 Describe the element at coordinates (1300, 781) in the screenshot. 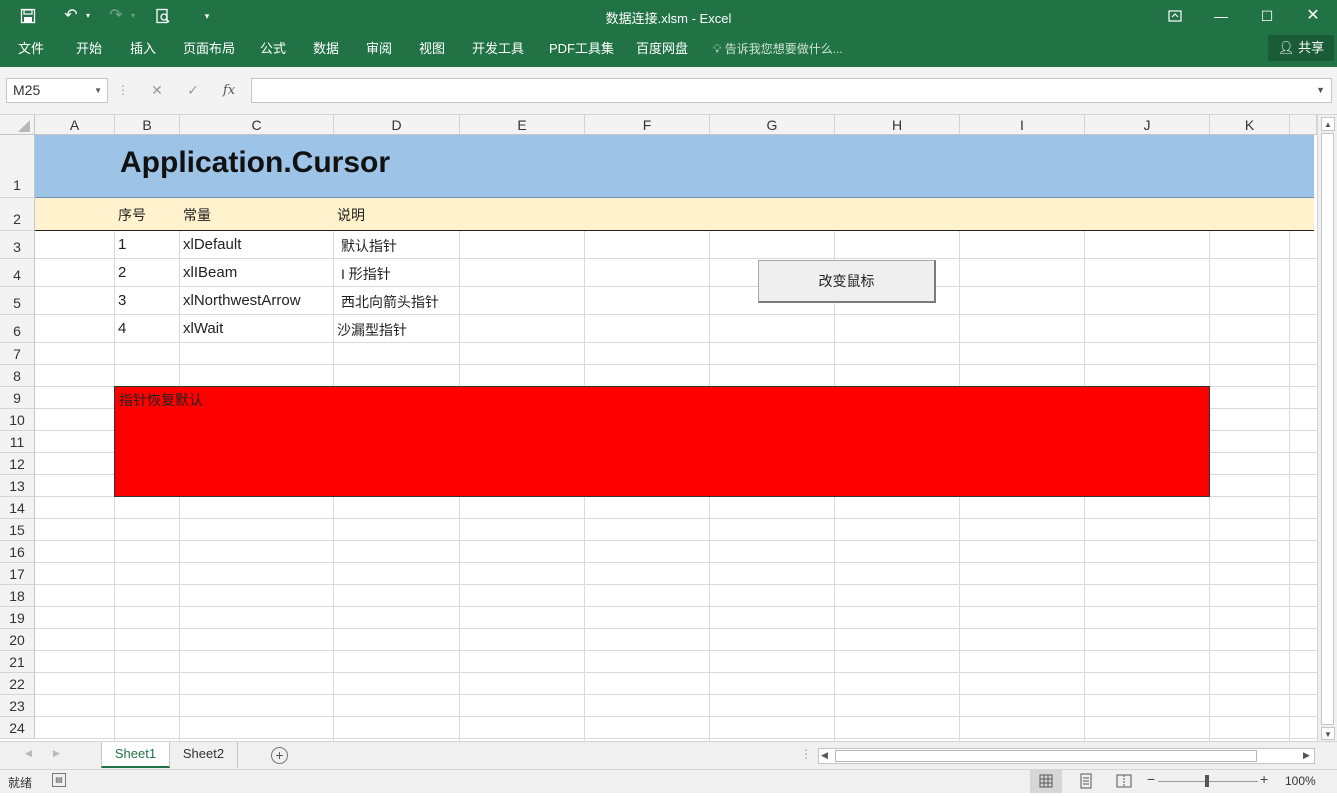

I see `zoom-level: 100%` at that location.